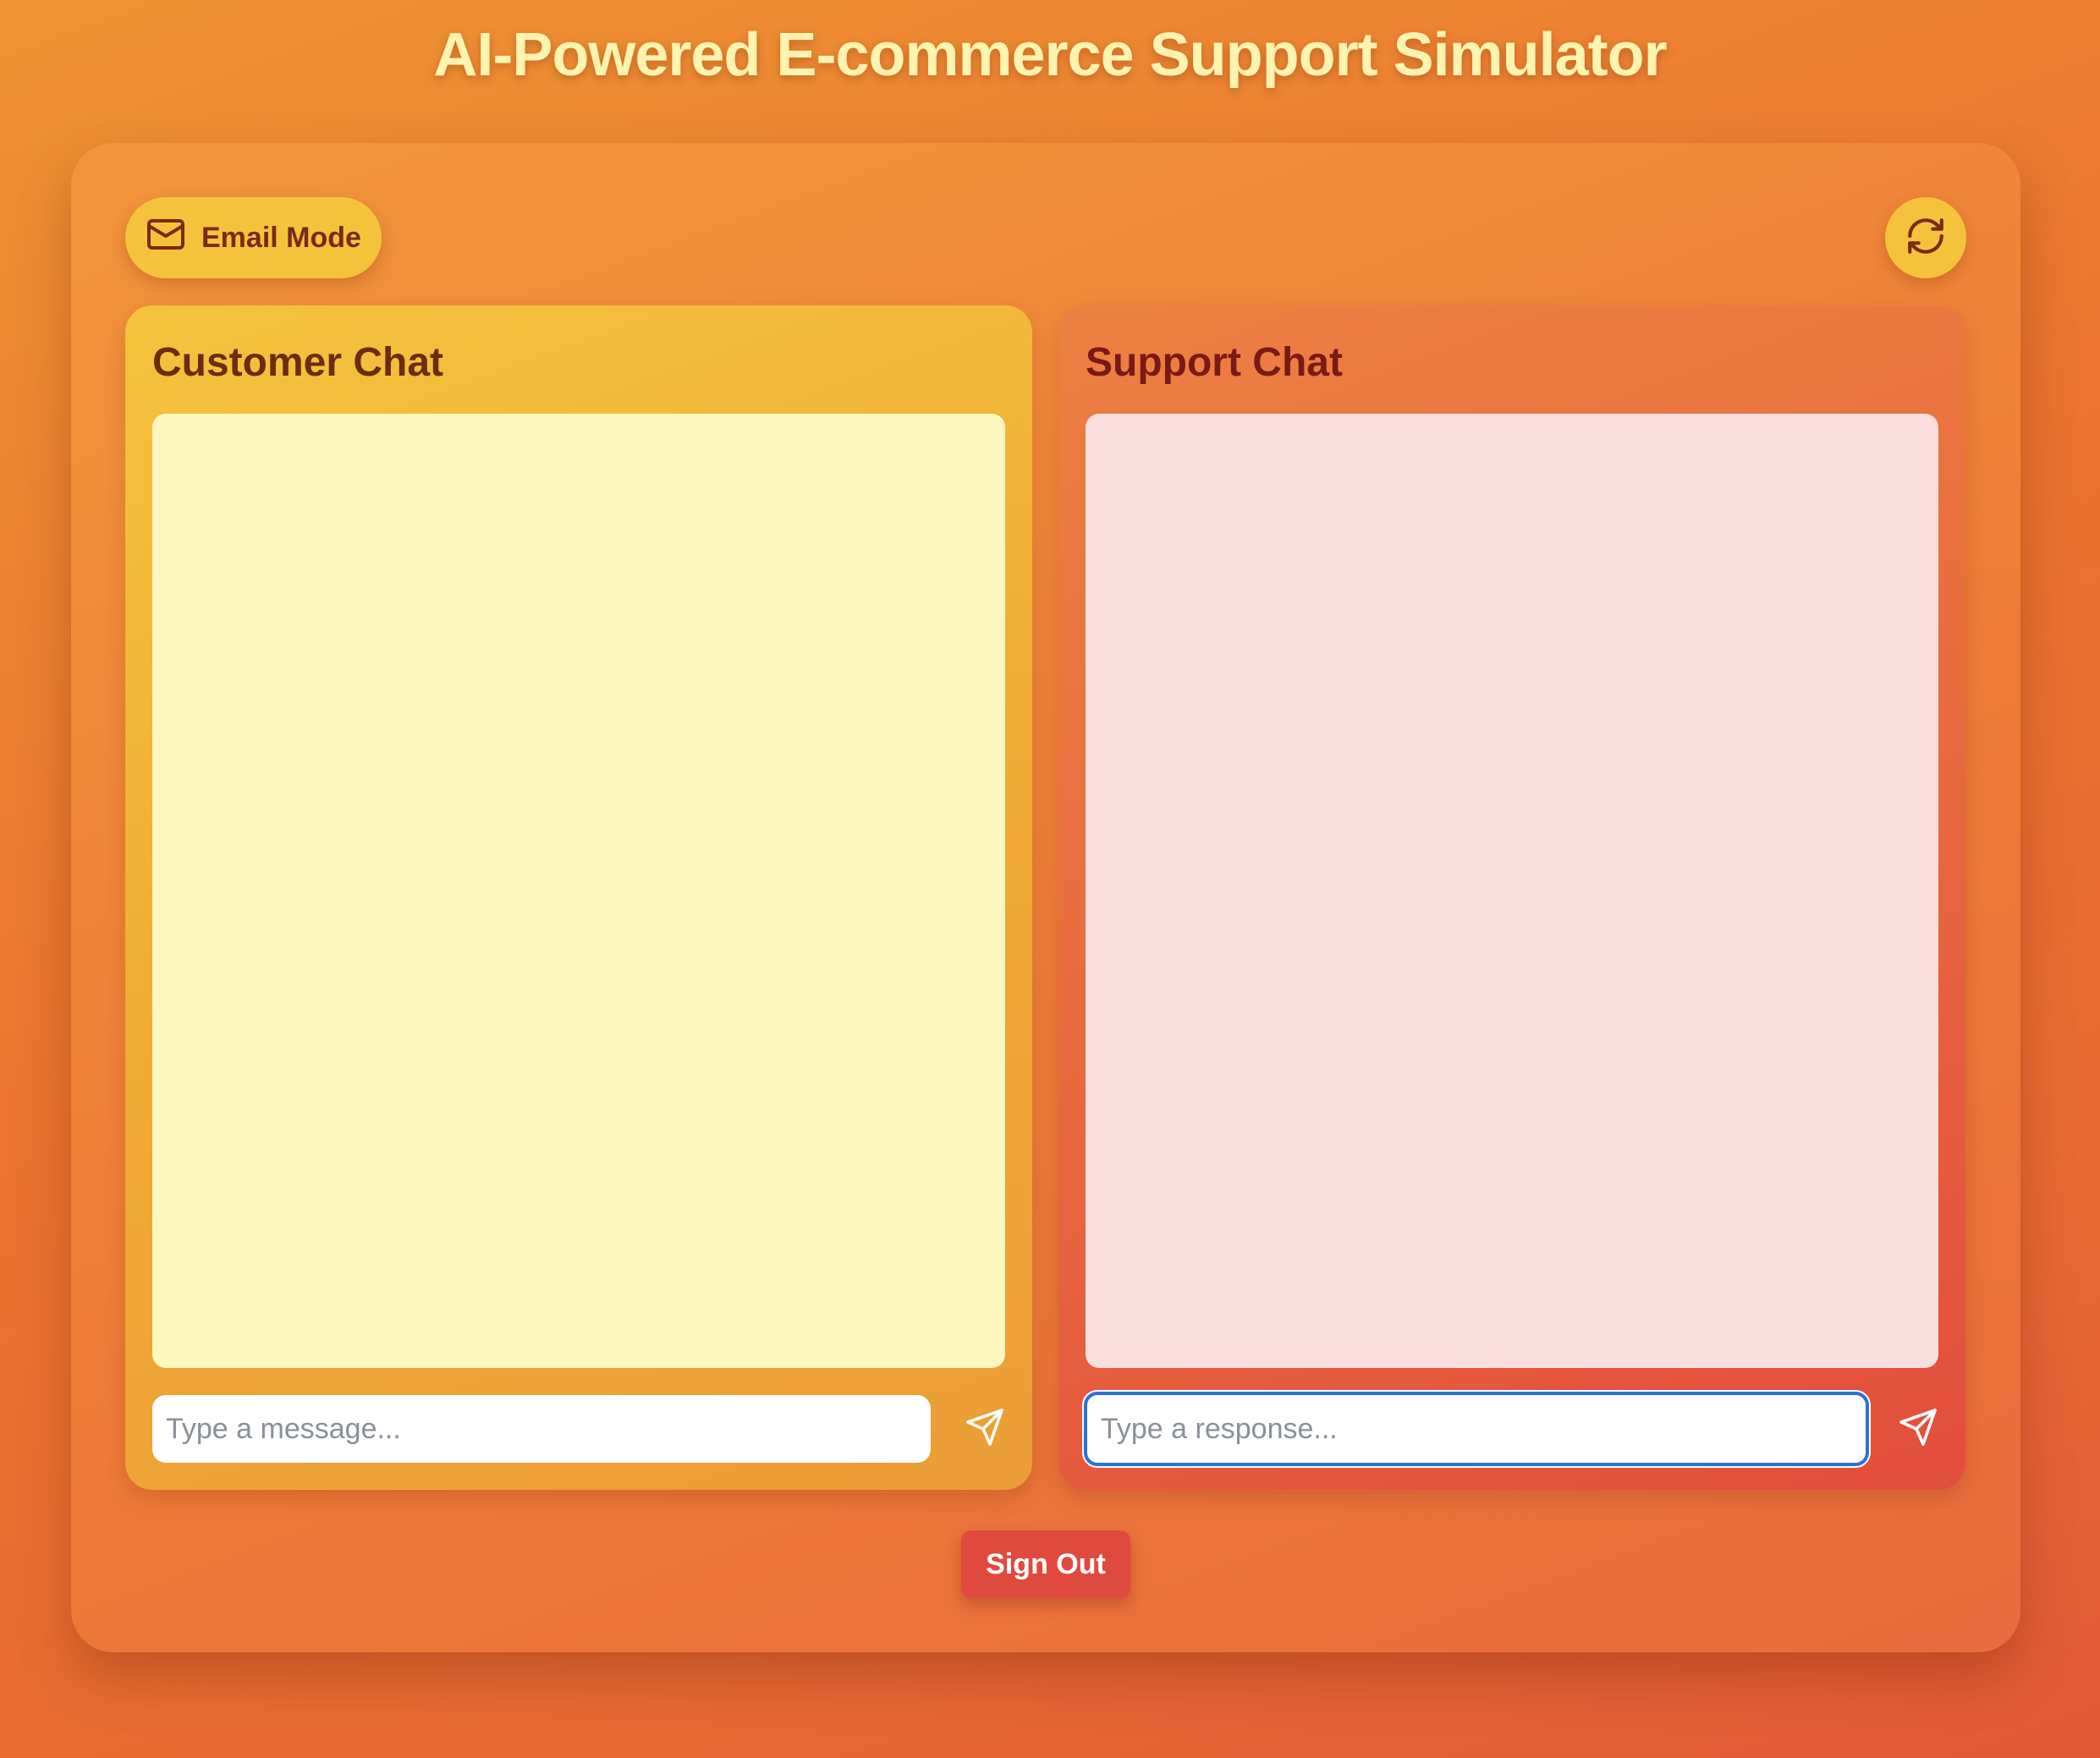 Image resolution: width=2100 pixels, height=1758 pixels. Describe the element at coordinates (298, 362) in the screenshot. I see `customer-chat-title: Customer Chat` at that location.